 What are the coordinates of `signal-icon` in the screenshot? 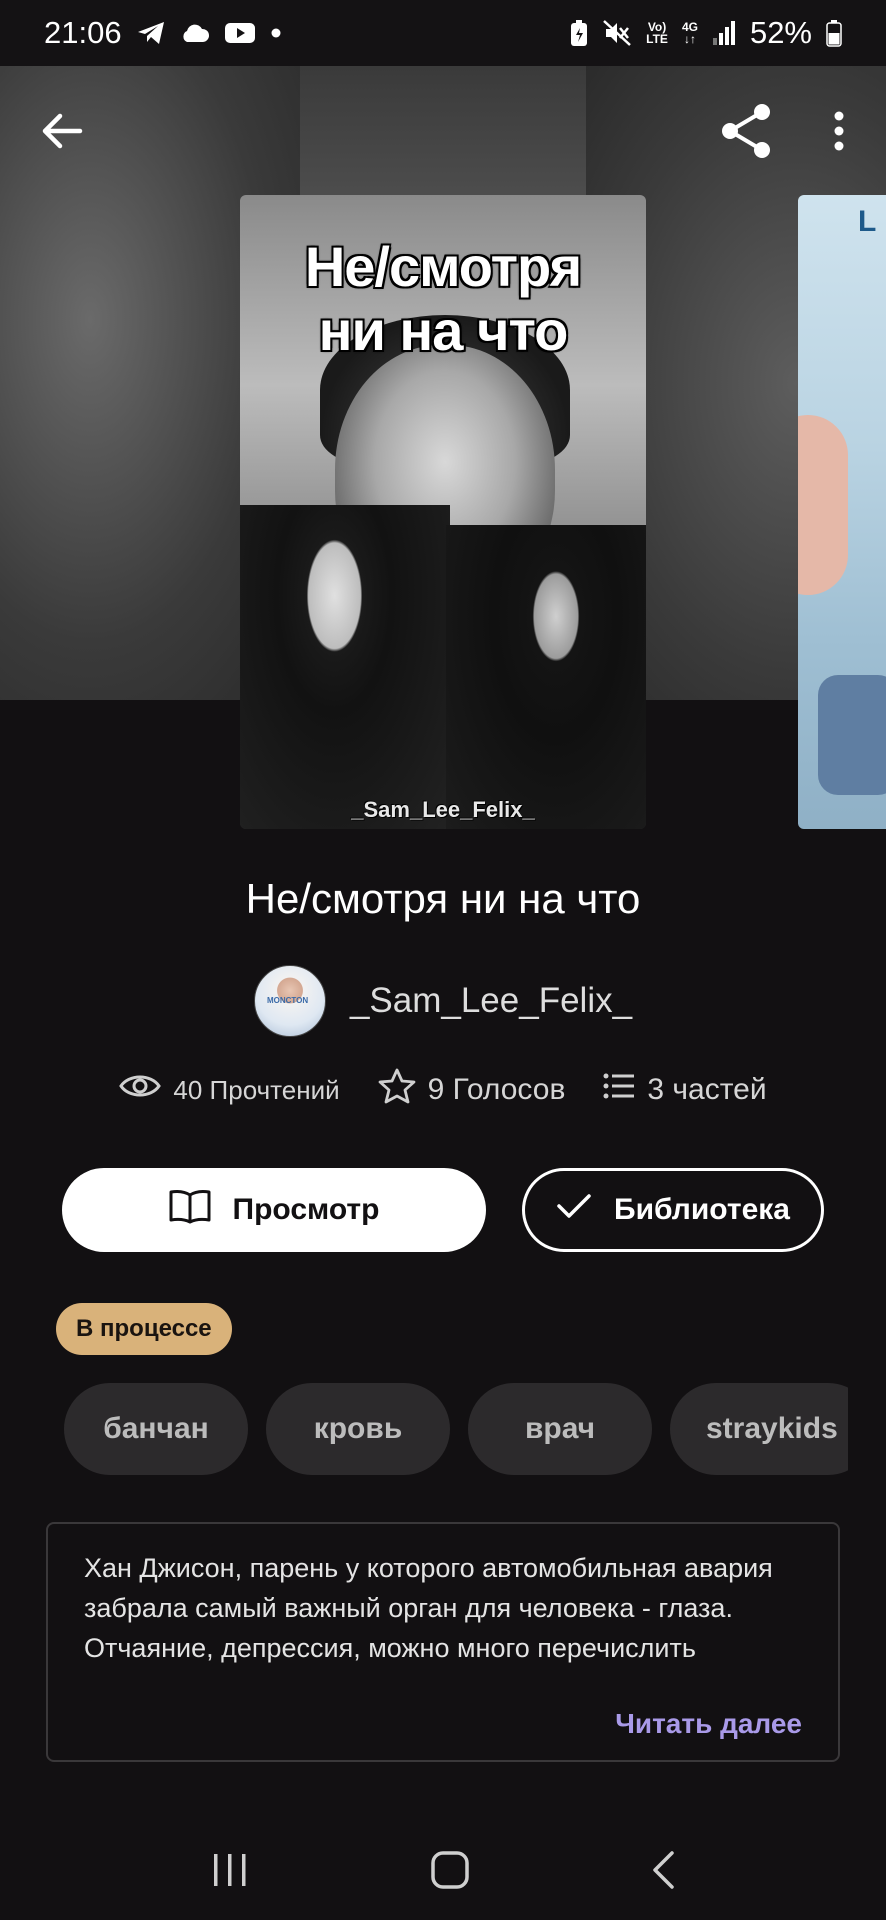 It's located at (724, 33).